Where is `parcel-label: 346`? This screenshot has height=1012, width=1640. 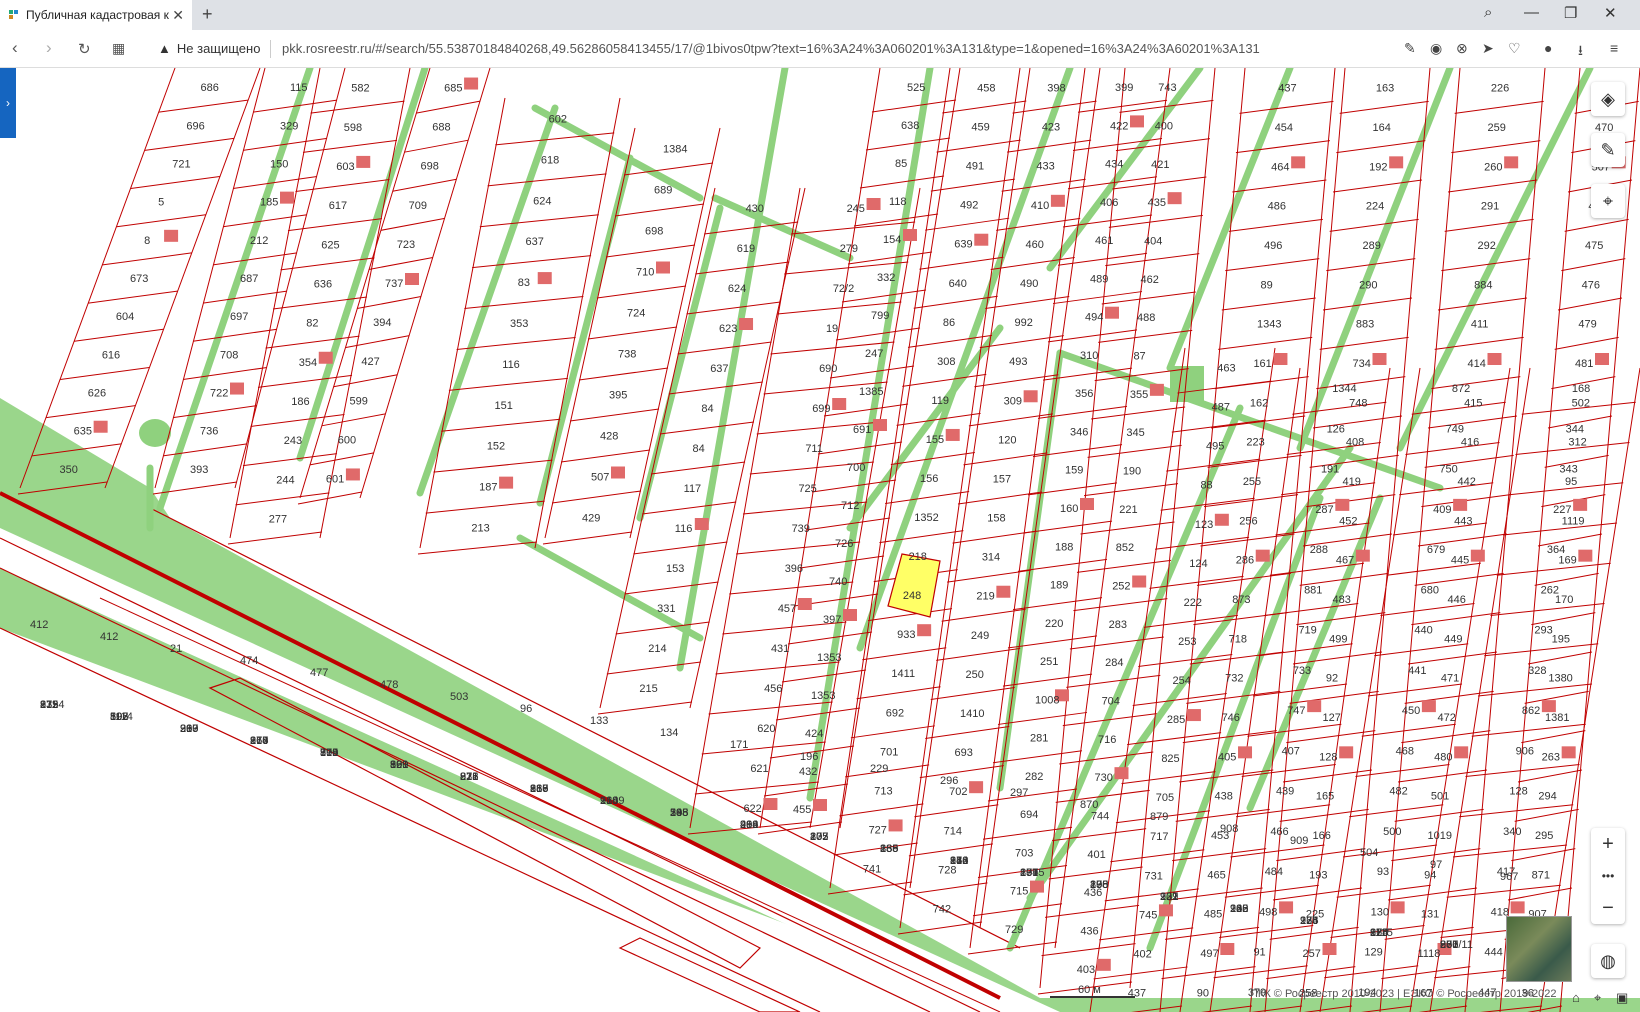
parcel-label: 346 is located at coordinates (1079, 432).